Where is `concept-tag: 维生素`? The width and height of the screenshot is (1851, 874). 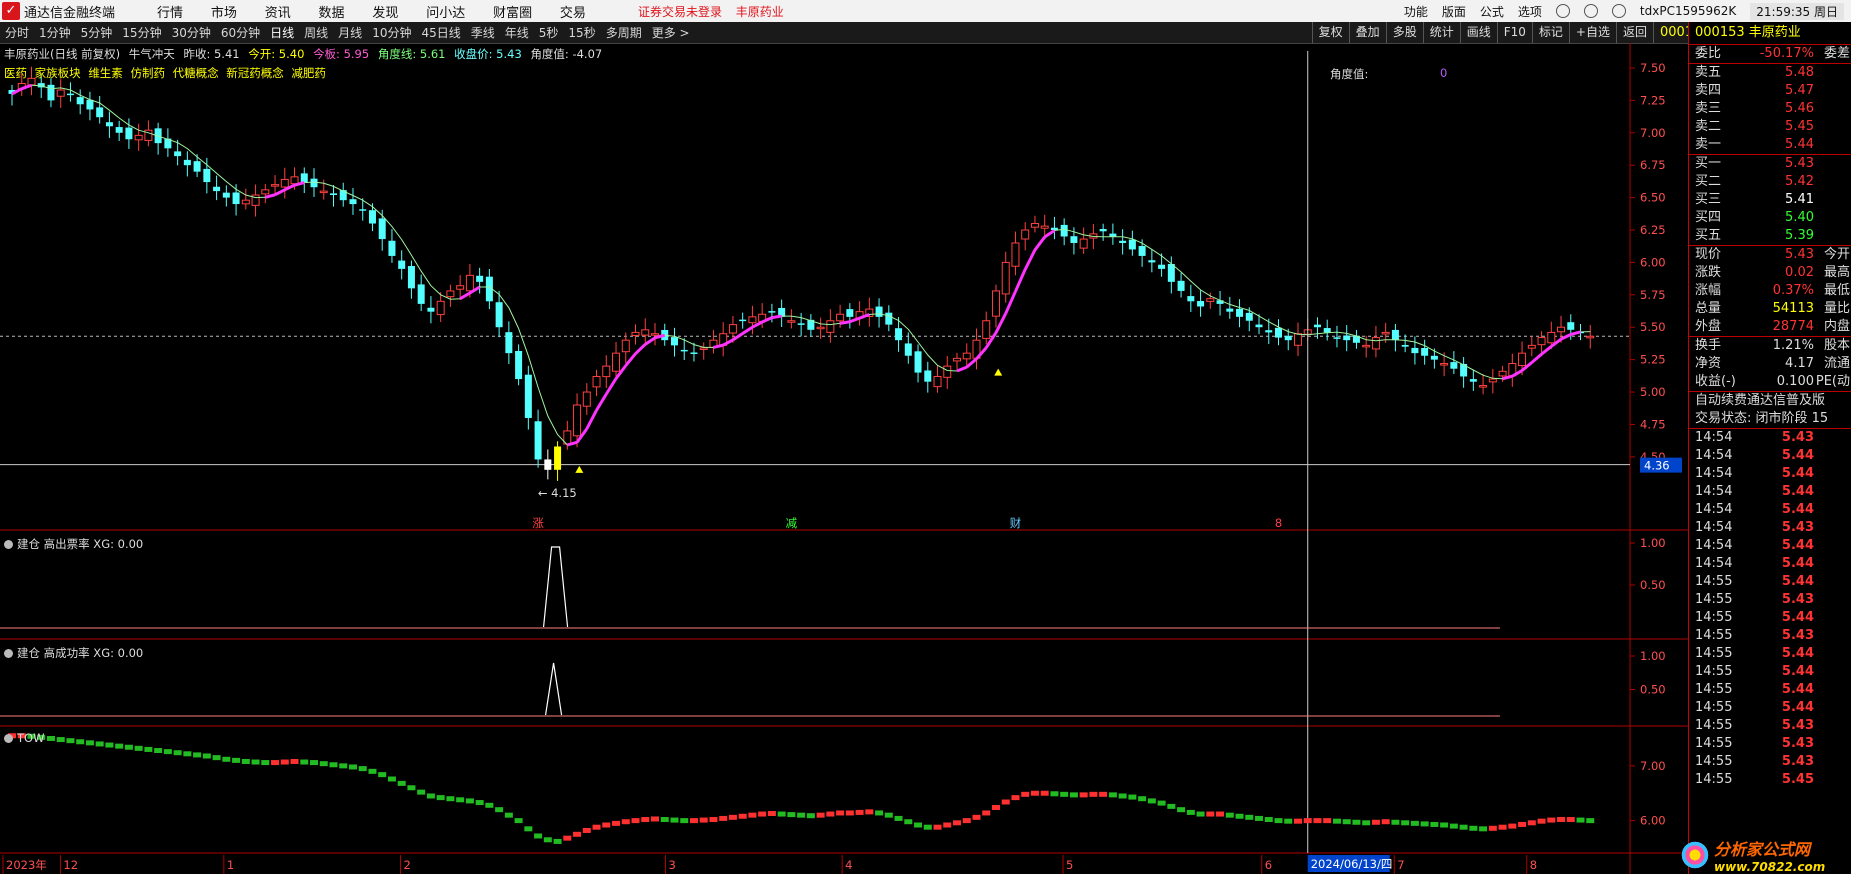
concept-tag: 维生素 is located at coordinates (105, 73).